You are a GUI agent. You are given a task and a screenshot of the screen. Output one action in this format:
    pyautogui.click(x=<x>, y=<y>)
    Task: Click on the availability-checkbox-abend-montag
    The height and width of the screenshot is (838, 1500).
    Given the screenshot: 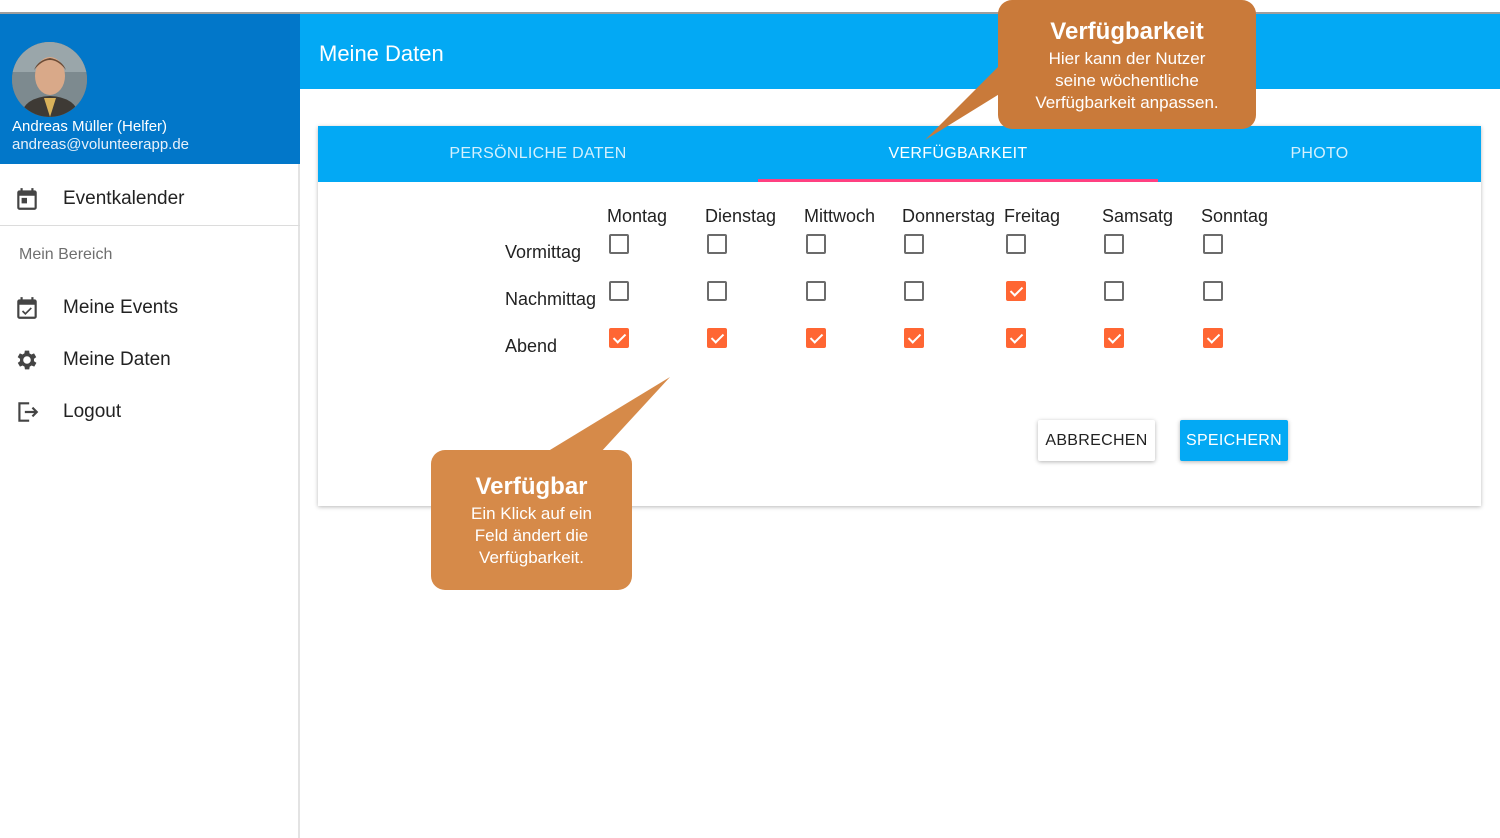 What is the action you would take?
    pyautogui.click(x=619, y=338)
    